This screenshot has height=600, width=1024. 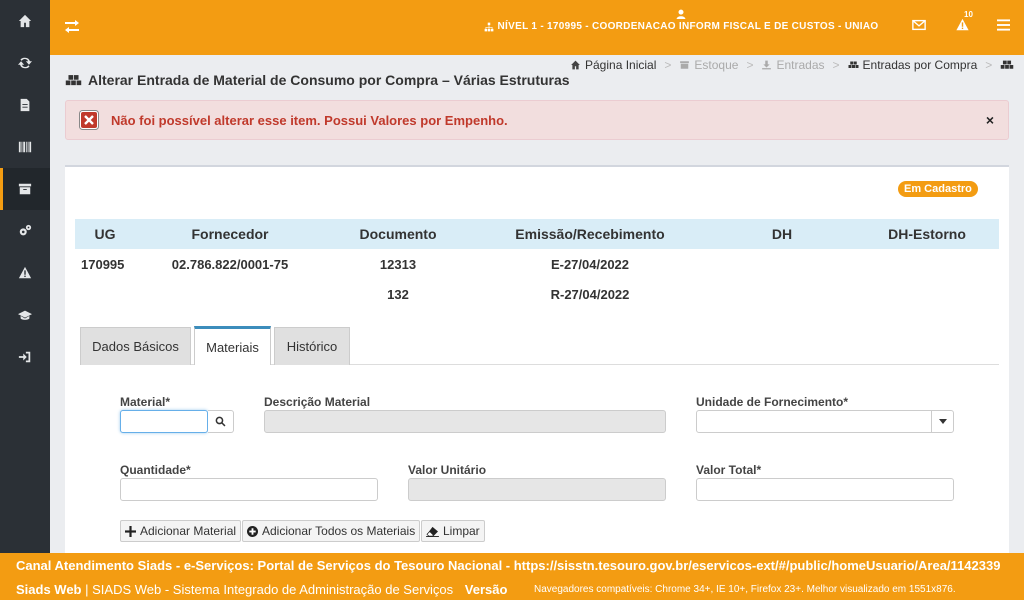 I want to click on sidebar-item-warning, so click(x=25, y=273).